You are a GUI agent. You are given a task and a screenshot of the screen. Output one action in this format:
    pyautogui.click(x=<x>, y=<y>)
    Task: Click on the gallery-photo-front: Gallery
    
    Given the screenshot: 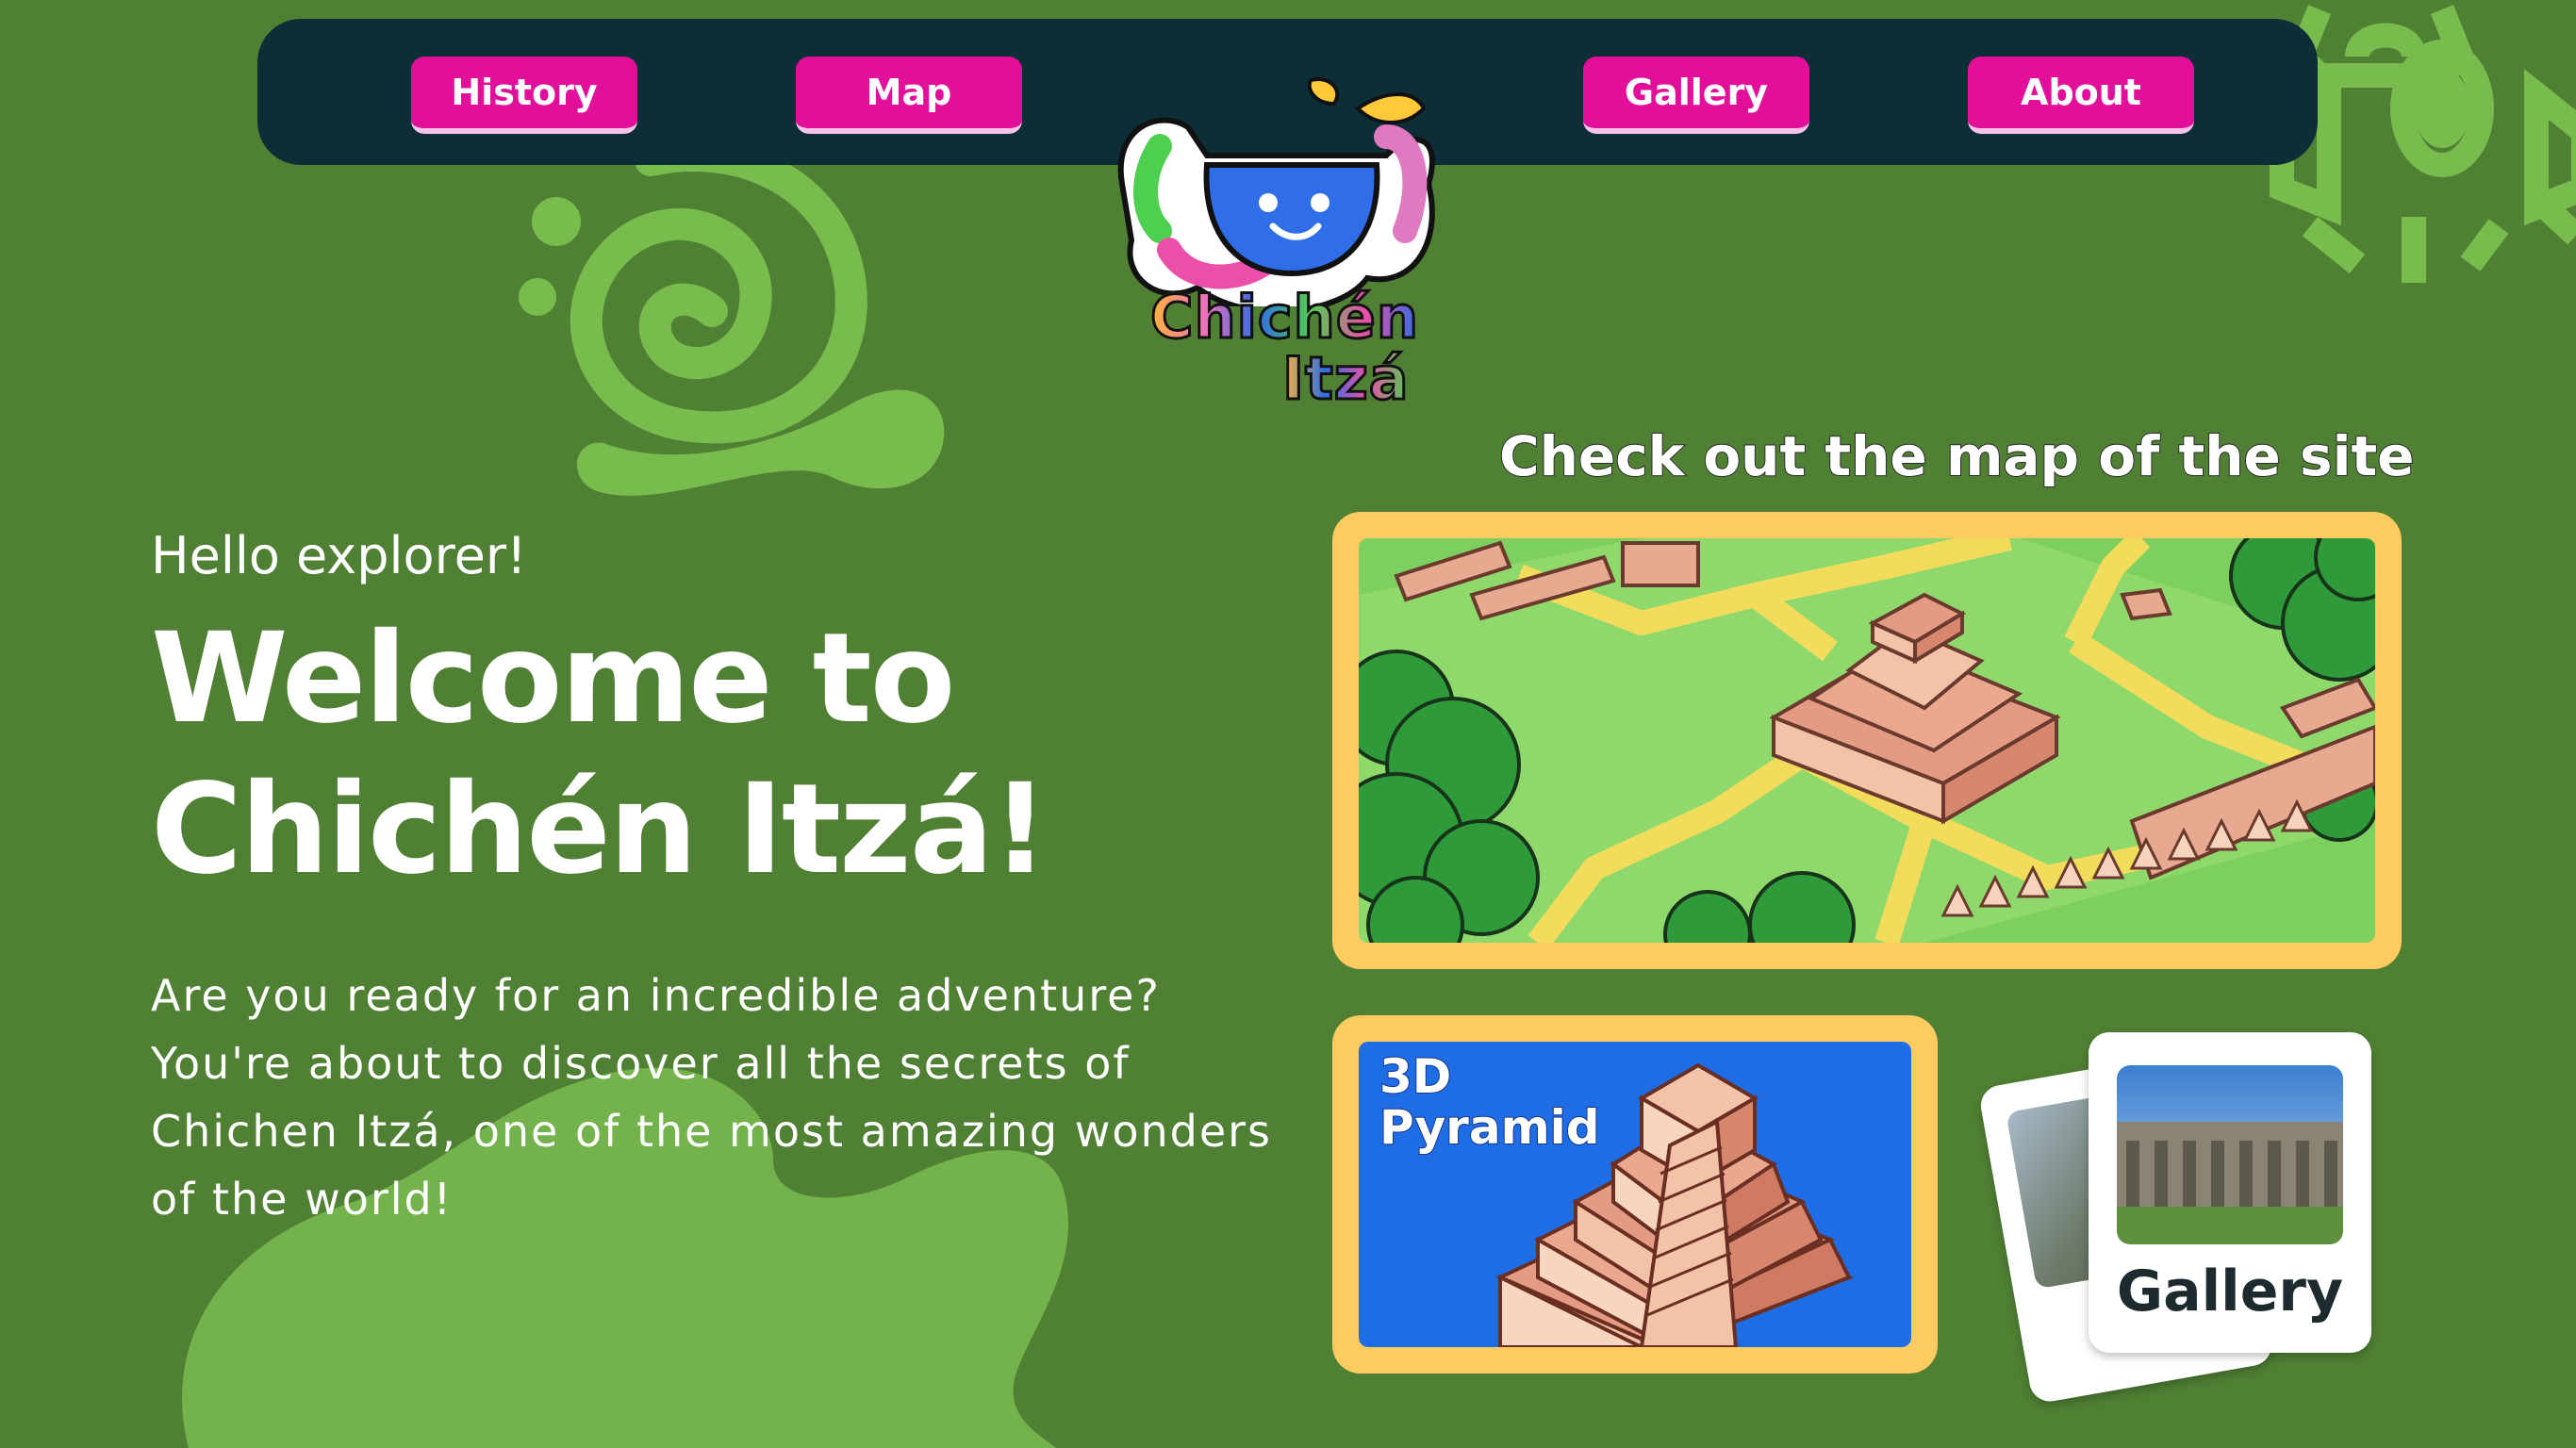 What is the action you would take?
    pyautogui.click(x=2230, y=1192)
    